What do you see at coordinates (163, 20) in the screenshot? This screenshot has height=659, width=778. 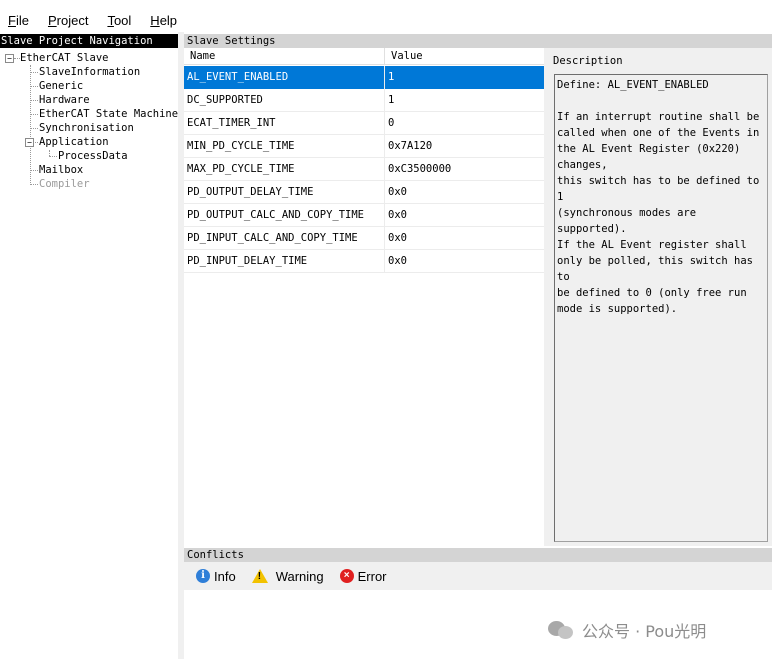 I see `menu-help: Help` at bounding box center [163, 20].